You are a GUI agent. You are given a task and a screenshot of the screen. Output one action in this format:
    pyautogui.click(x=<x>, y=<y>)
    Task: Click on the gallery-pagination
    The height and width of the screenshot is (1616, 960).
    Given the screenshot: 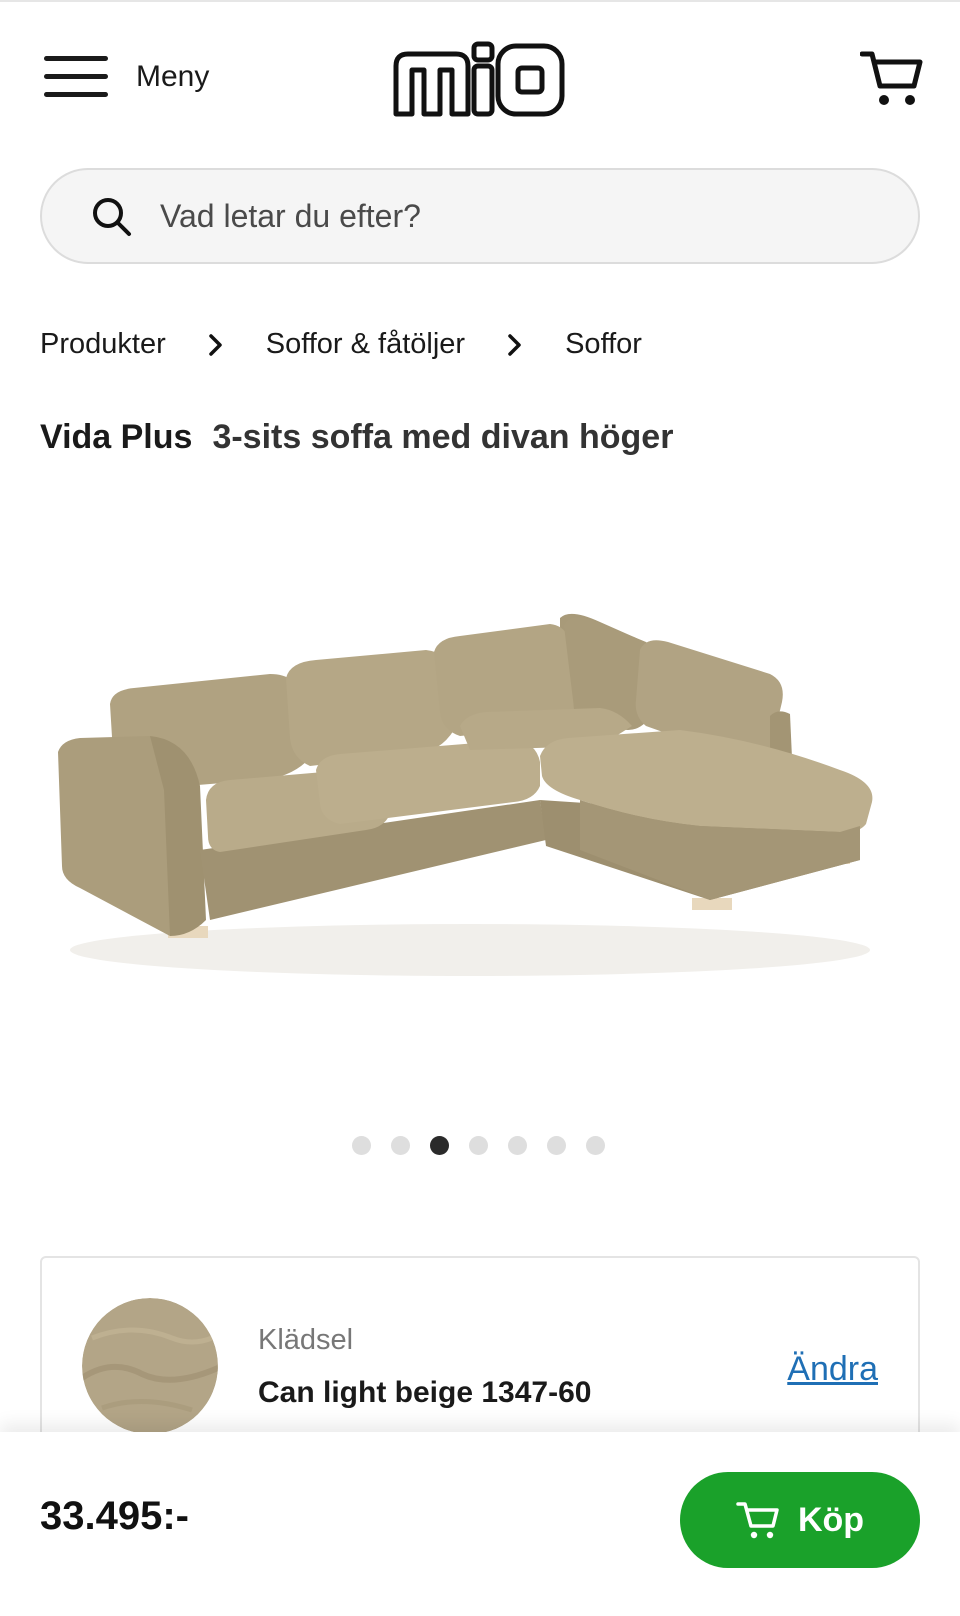 What is the action you would take?
    pyautogui.click(x=478, y=1145)
    